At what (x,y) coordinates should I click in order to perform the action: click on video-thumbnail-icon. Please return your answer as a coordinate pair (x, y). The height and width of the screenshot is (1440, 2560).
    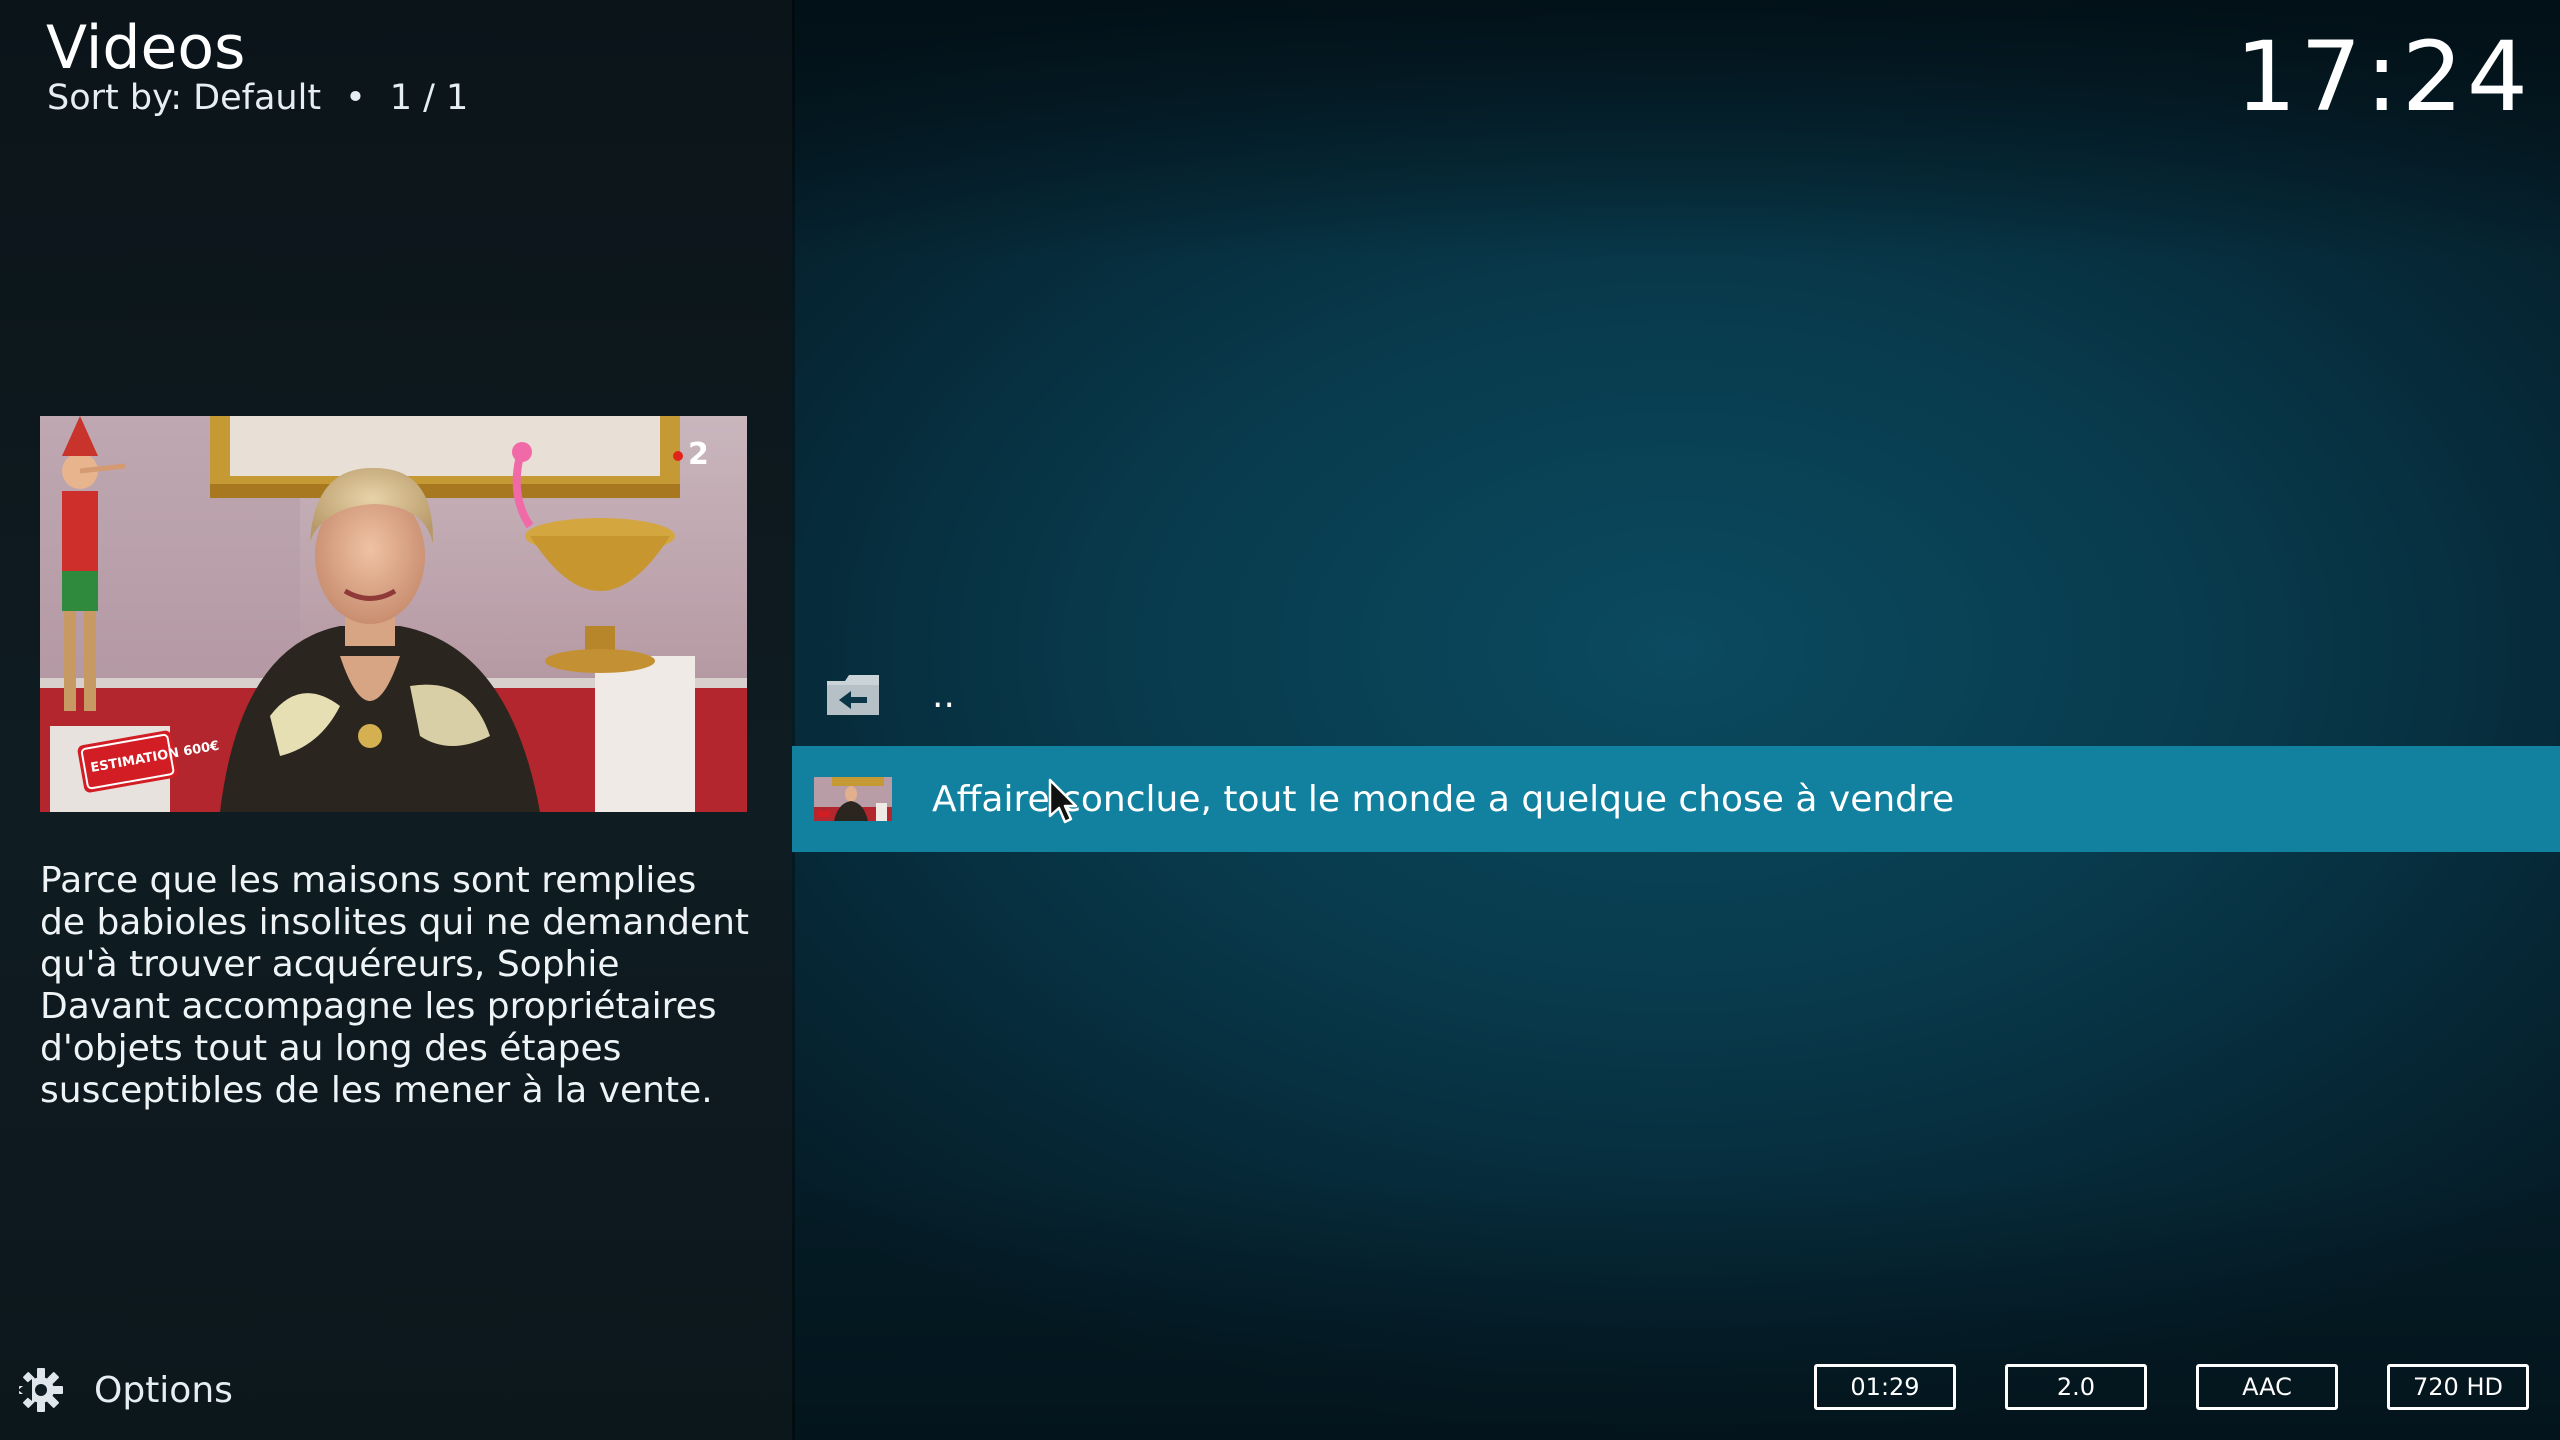
    Looking at the image, I should click on (853, 799).